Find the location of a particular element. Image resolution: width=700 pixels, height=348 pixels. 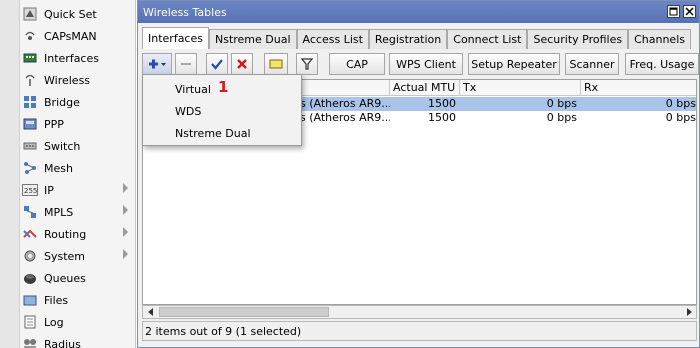

header-label: Rx is located at coordinates (591, 87).